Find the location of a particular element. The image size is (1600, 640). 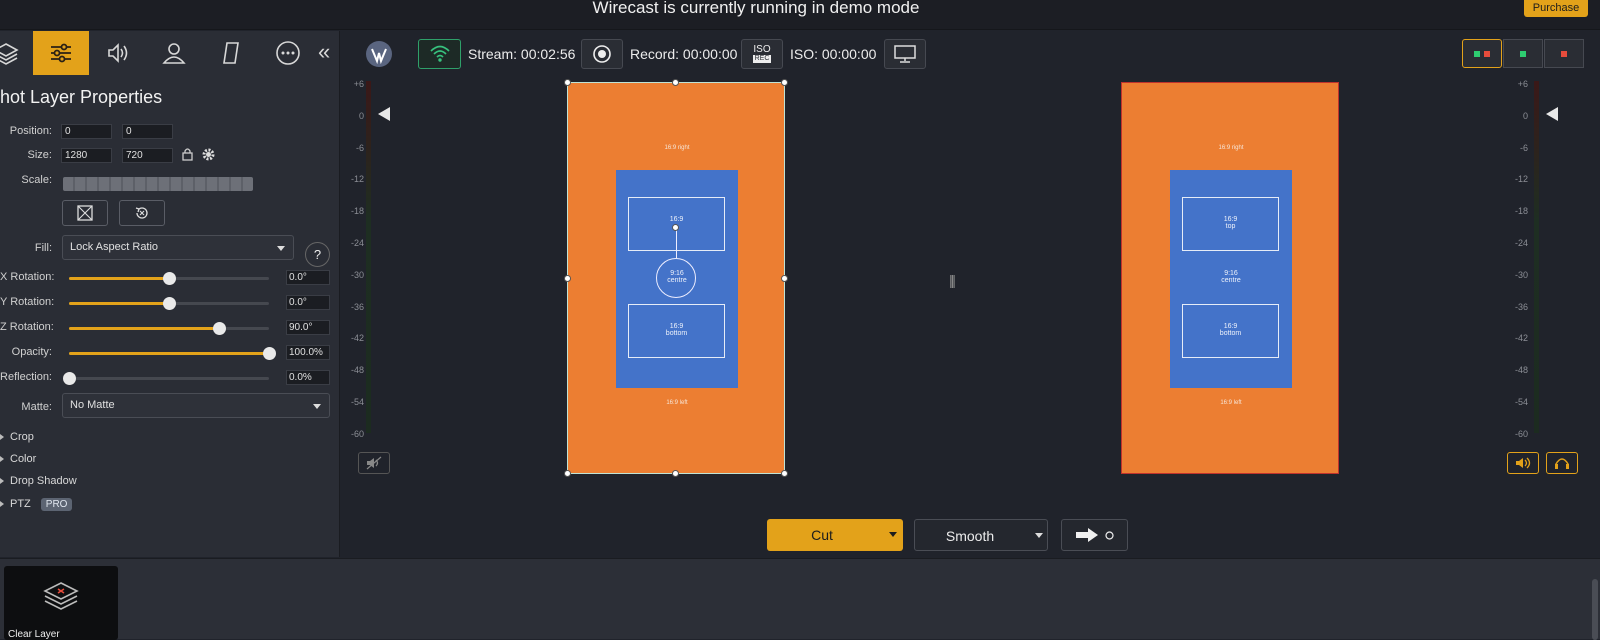

meter-scale-label: +6 is located at coordinates (358, 84).